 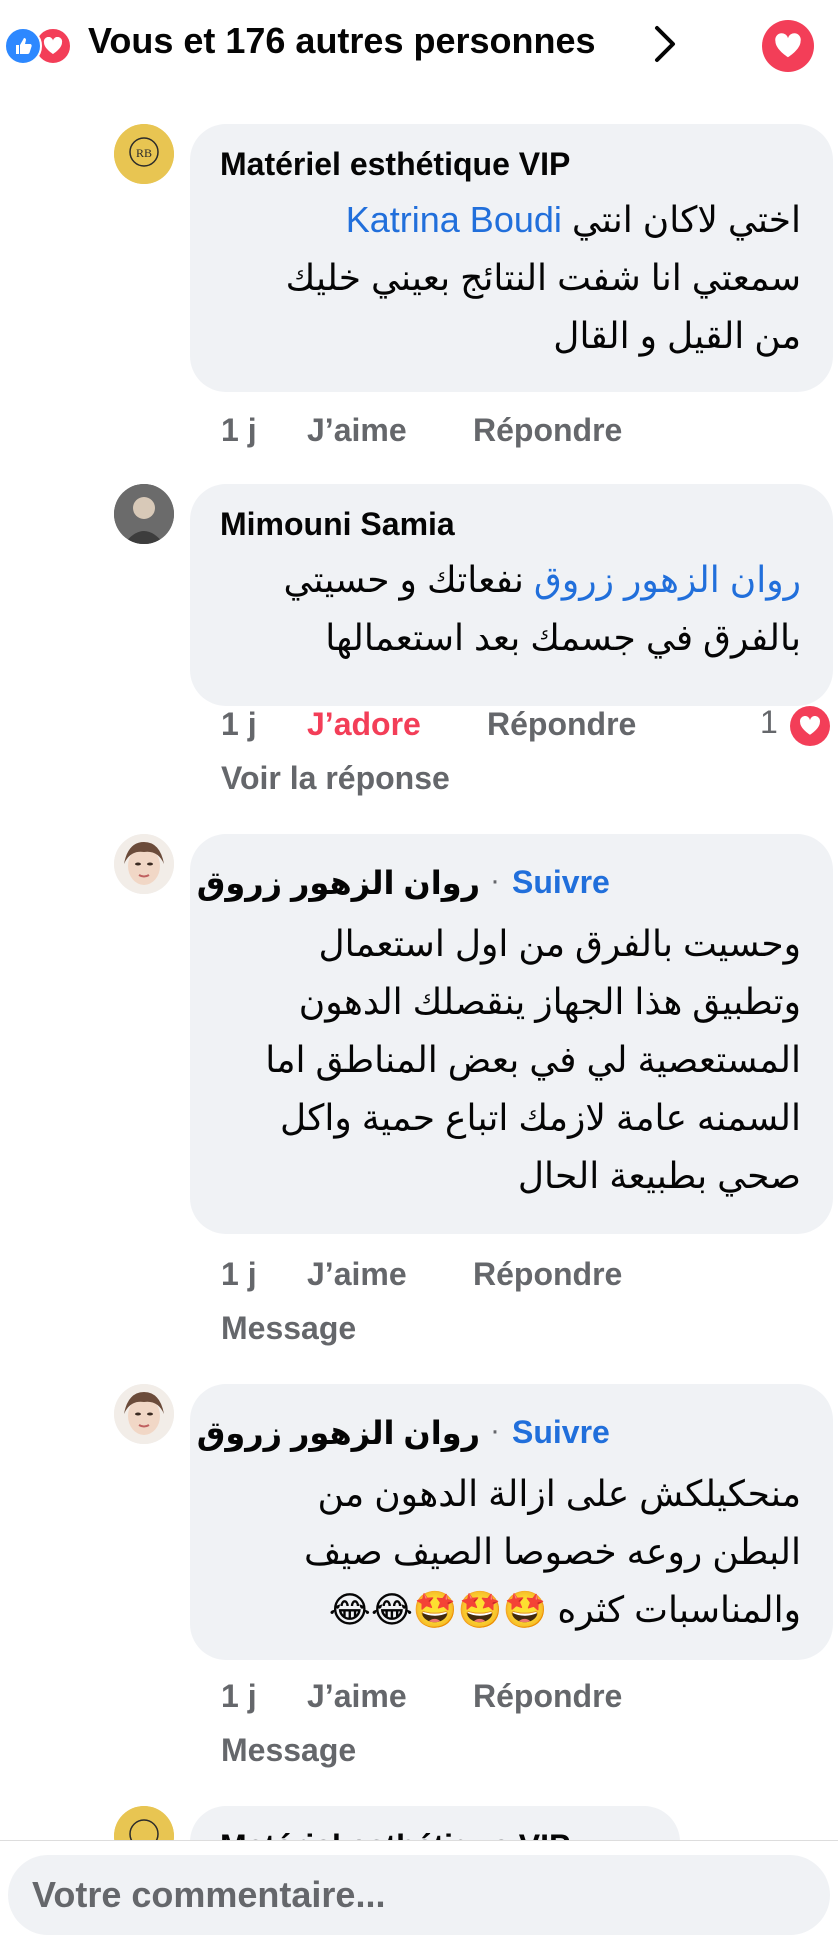 I want to click on mention-link: روان الزهور زروق, so click(x=667, y=579).